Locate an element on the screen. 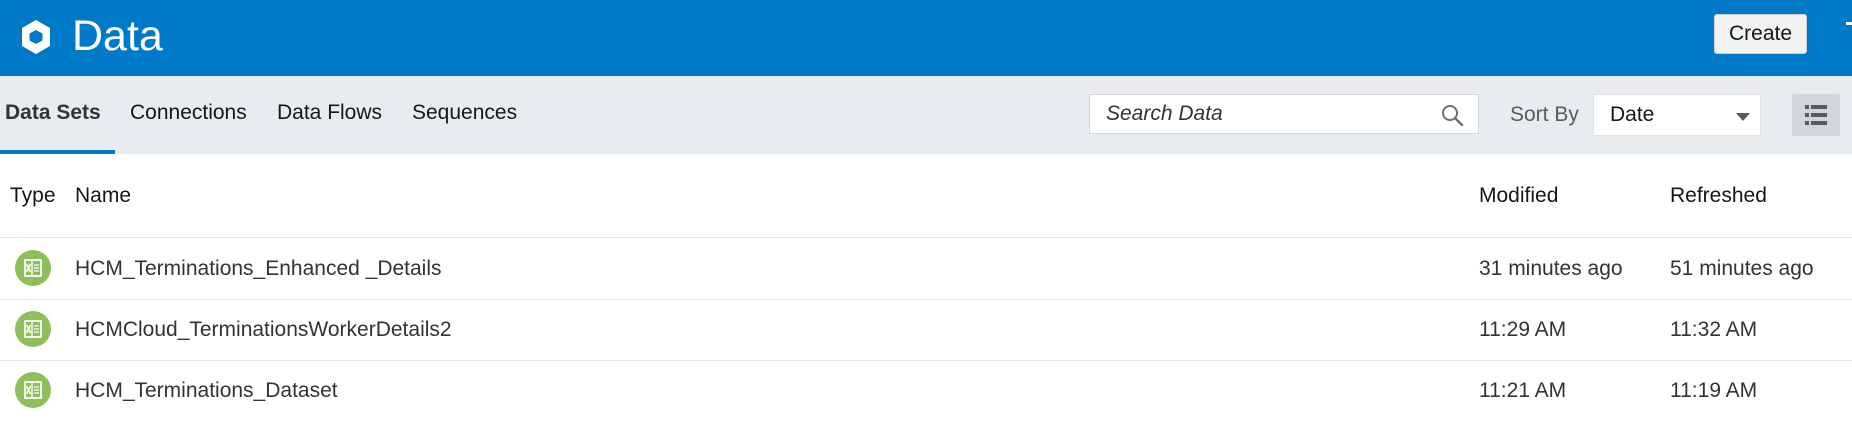  hexagon-logo-icon is located at coordinates (36, 37).